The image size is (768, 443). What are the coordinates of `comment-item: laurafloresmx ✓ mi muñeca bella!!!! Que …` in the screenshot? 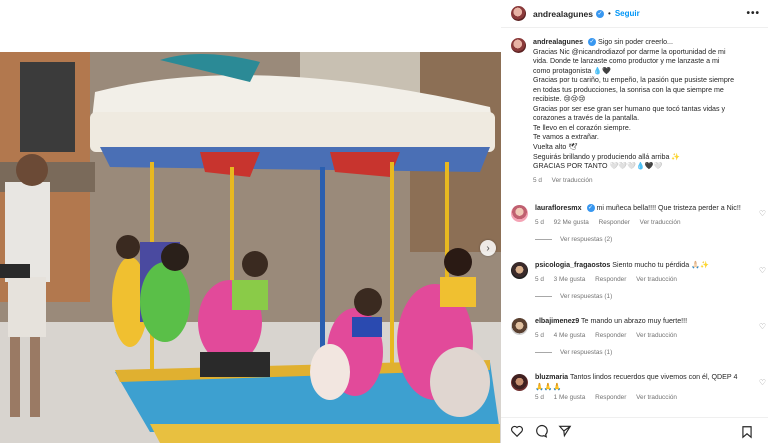 It's located at (639, 223).